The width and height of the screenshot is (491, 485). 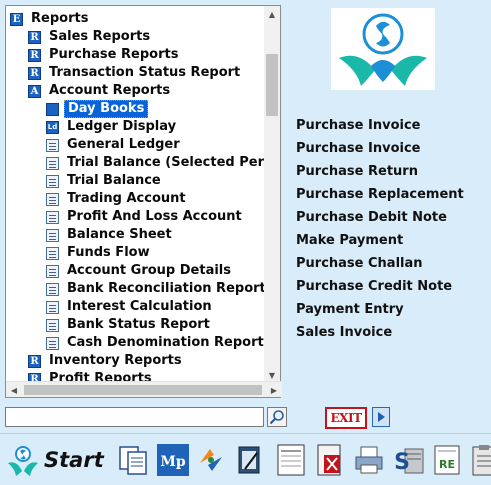 What do you see at coordinates (447, 464) in the screenshot?
I see `svg-text: RE` at bounding box center [447, 464].